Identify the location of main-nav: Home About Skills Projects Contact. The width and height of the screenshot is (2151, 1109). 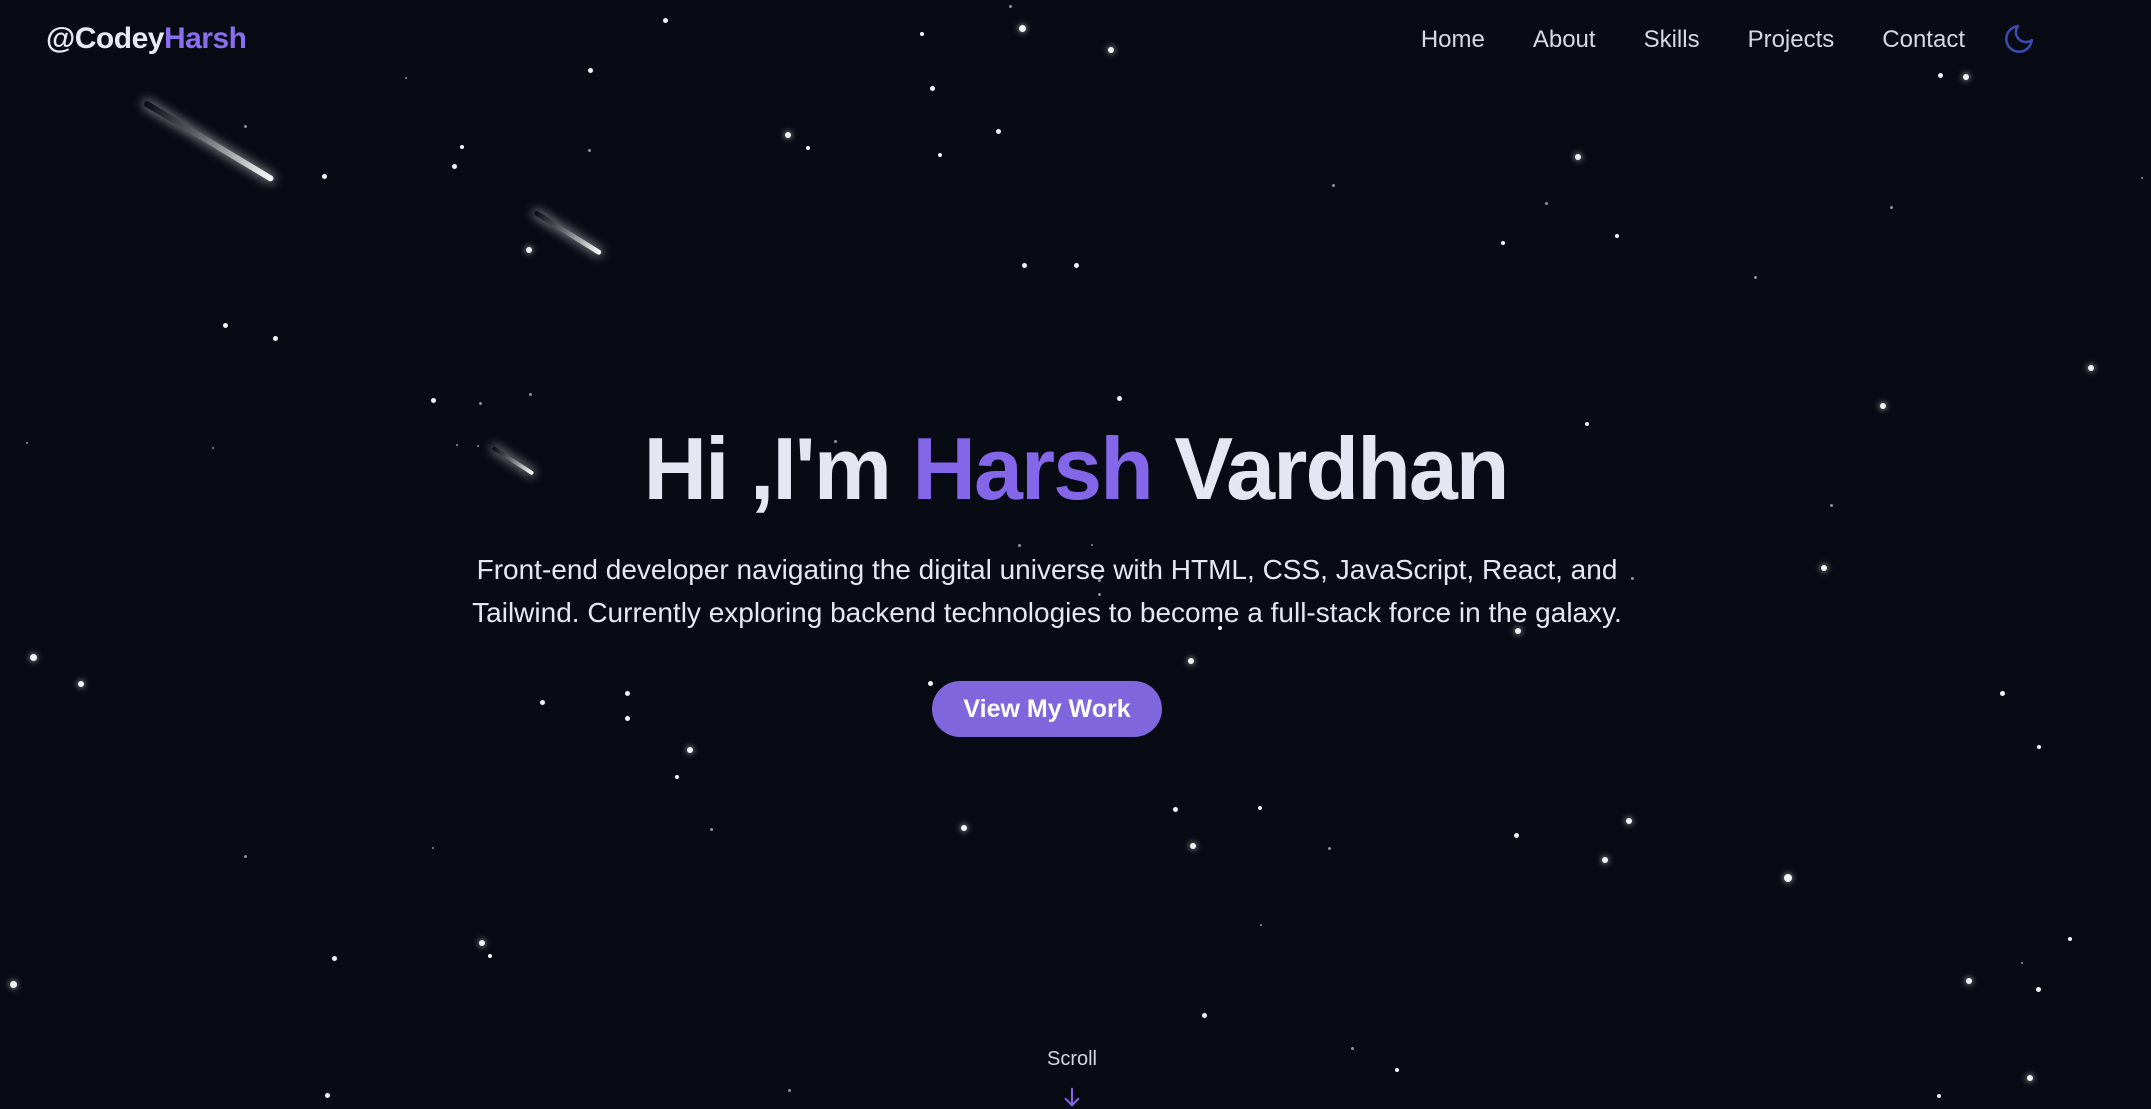
(1693, 40).